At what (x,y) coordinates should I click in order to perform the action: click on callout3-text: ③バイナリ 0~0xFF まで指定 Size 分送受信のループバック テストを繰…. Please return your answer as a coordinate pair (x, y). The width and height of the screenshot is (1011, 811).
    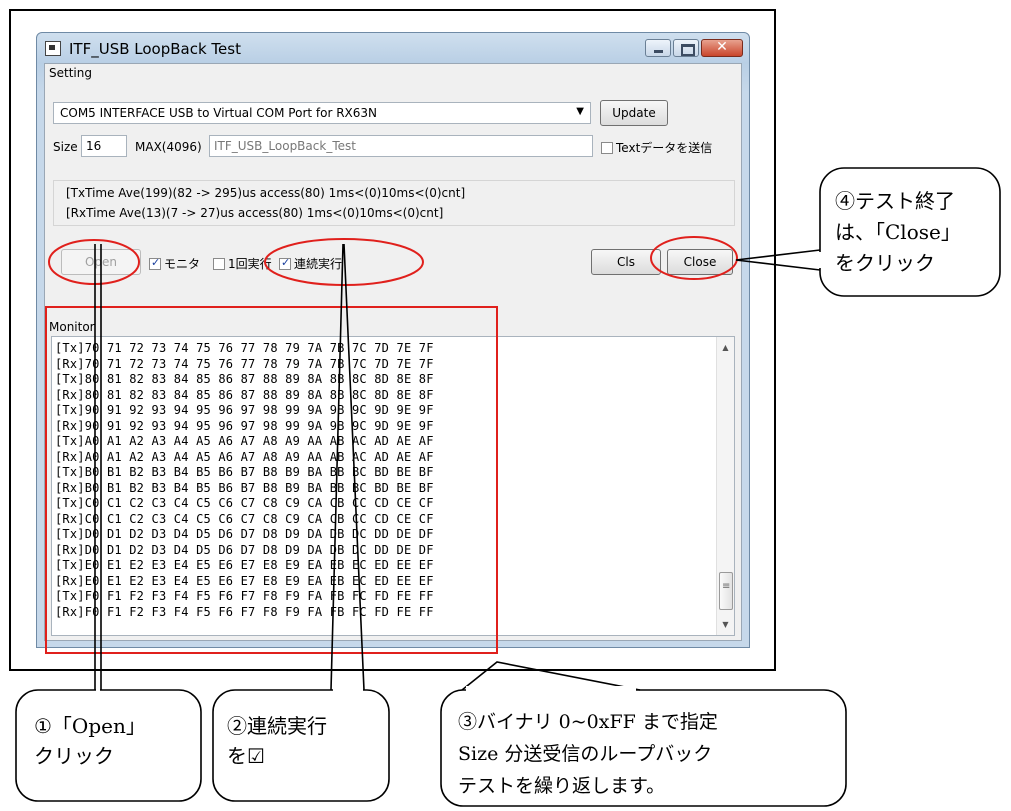
    Looking at the image, I should click on (588, 754).